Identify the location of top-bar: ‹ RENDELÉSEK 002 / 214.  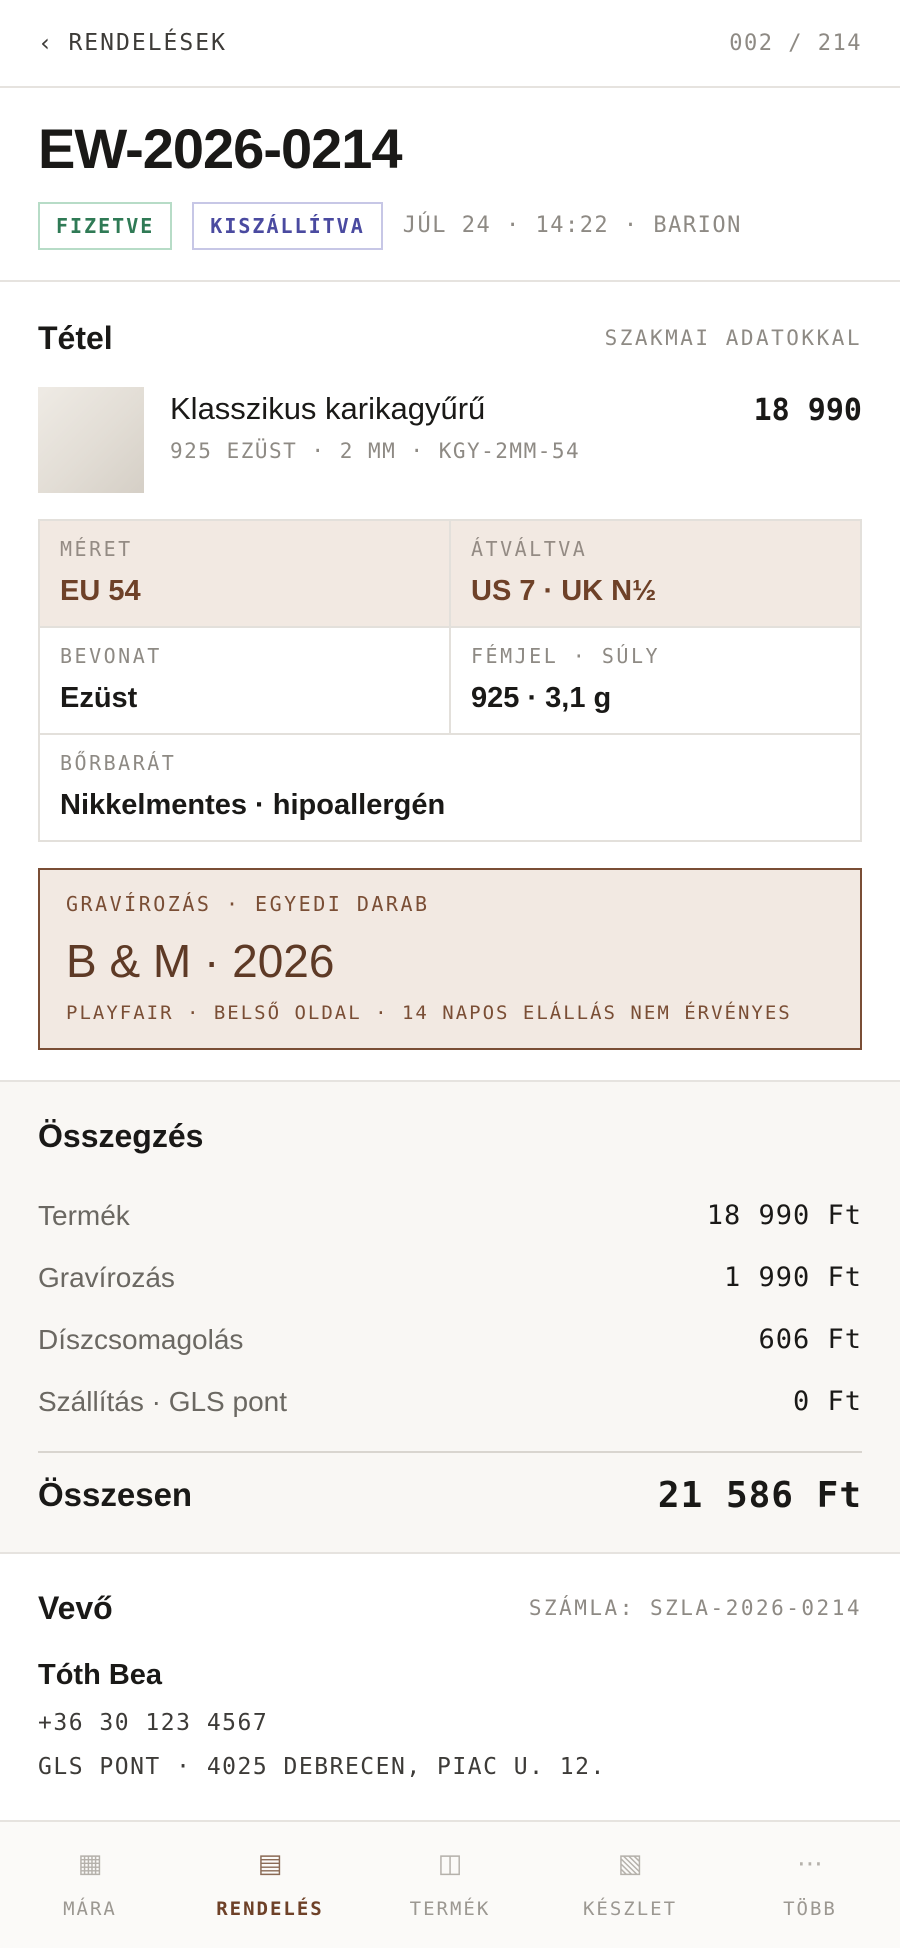
(450, 44).